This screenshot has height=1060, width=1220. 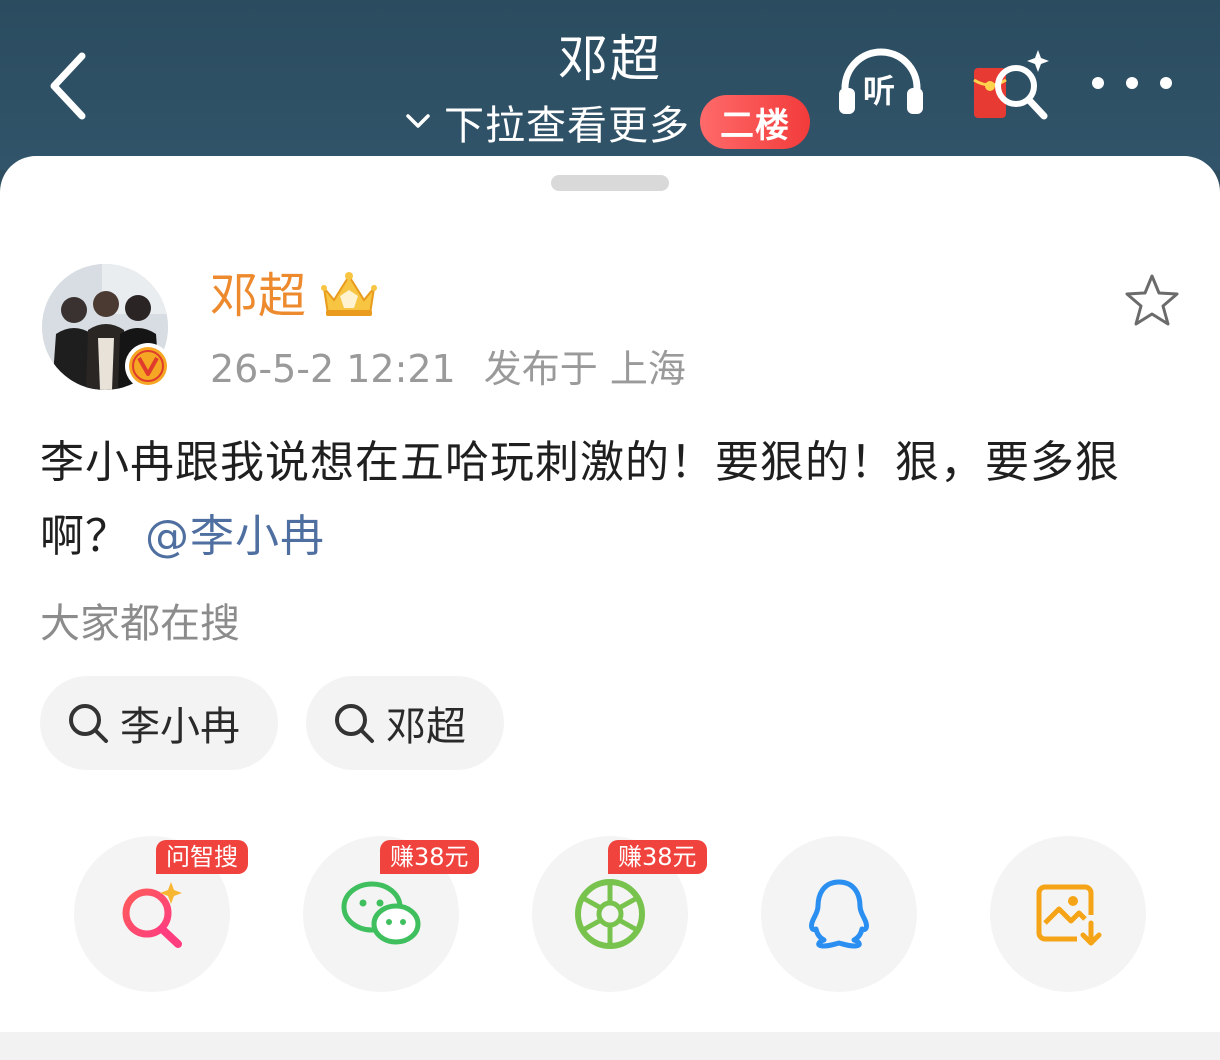 What do you see at coordinates (615, 500) in the screenshot?
I see `post-text: 李小冉跟我说想在五哈玩刺激的！要狠的！狠，要多狠啊？ @李小冉` at bounding box center [615, 500].